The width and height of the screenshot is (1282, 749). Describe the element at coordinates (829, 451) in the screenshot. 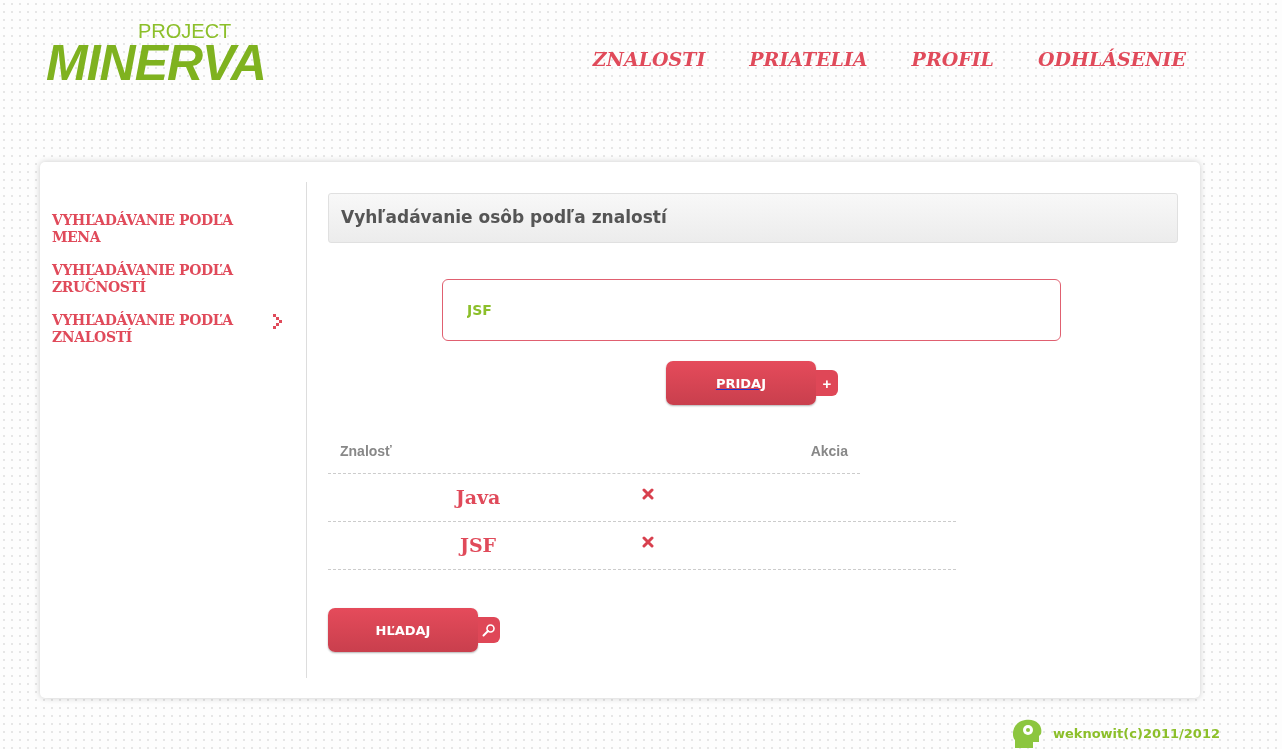

I see `column-header: Akcia` at that location.